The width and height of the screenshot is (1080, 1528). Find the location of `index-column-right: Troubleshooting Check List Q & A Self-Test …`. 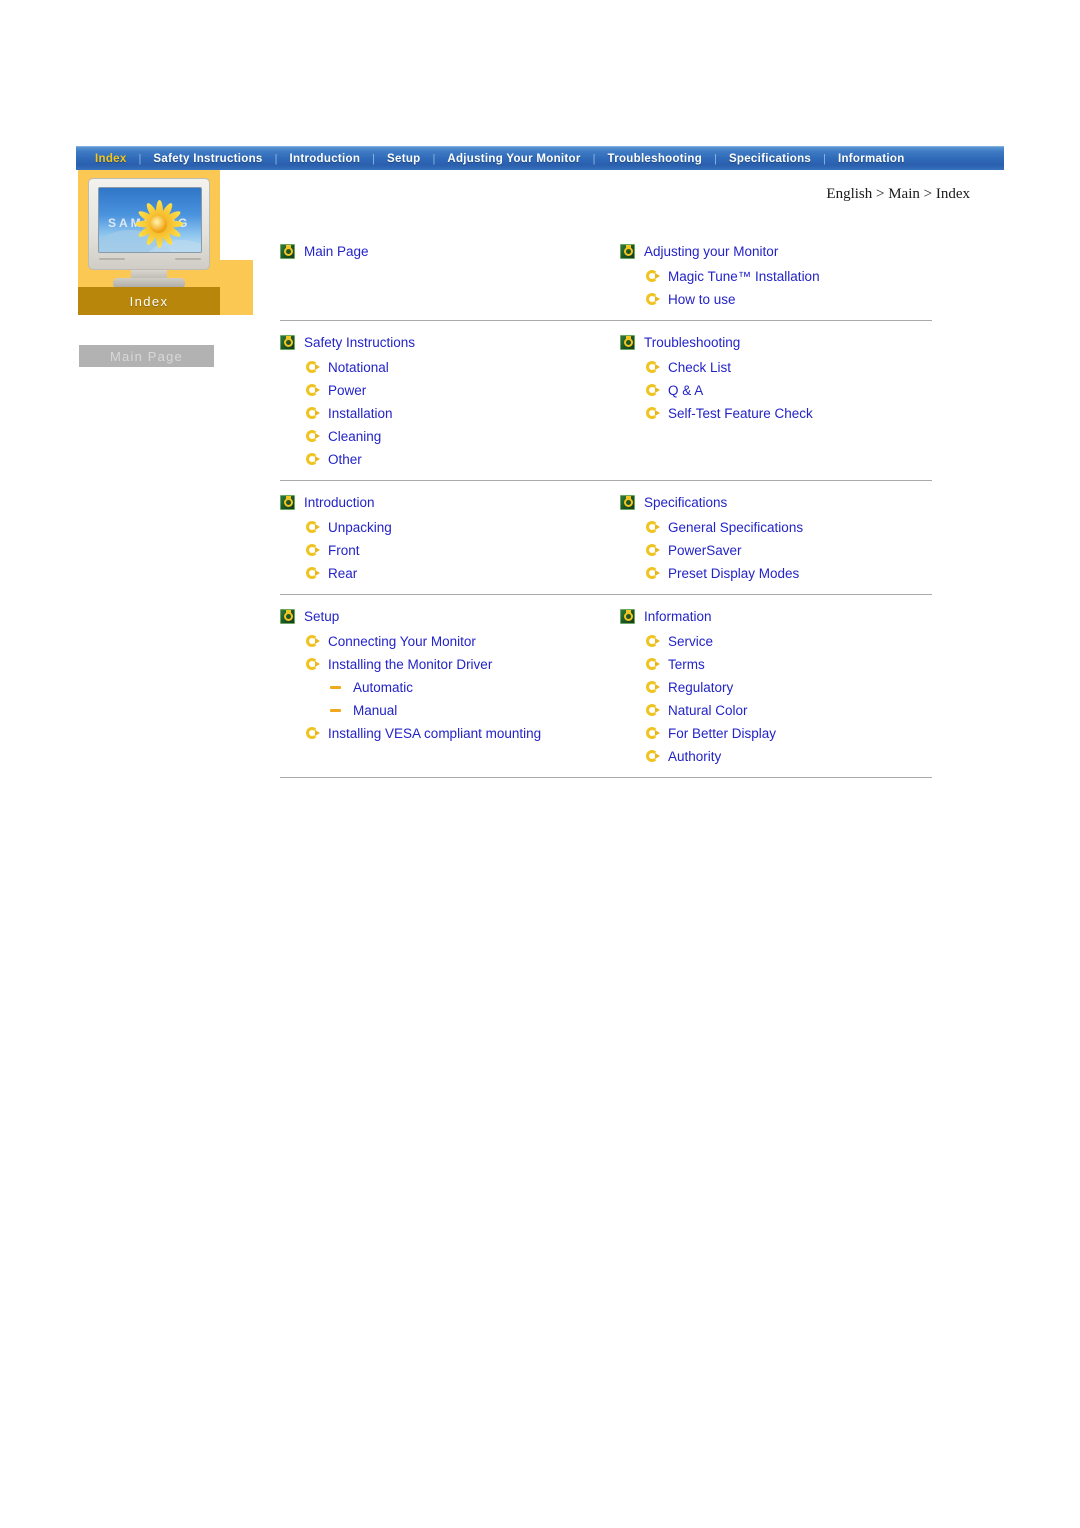

index-column-right: Troubleshooting Check List Q & A Self-Test … is located at coordinates (769, 401).